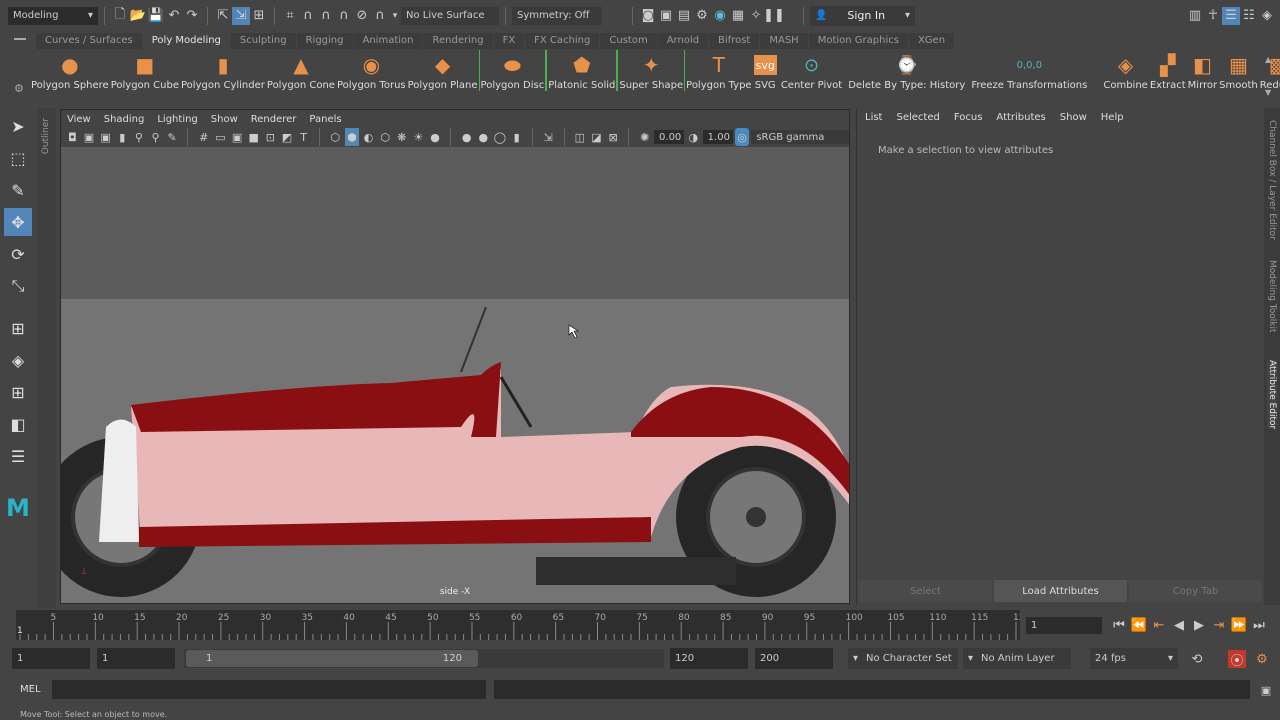 The width and height of the screenshot is (1280, 720). What do you see at coordinates (718, 70) in the screenshot?
I see `shelf-button-polygon-type: T Polygon Type` at bounding box center [718, 70].